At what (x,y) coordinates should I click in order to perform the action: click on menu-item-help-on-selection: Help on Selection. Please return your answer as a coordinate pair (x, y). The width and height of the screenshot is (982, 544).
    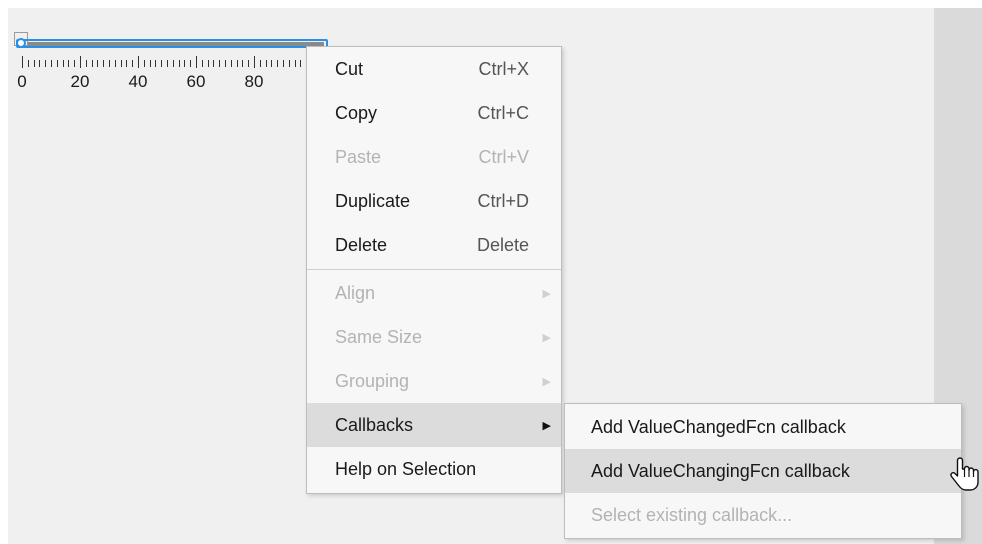
    Looking at the image, I should click on (434, 469).